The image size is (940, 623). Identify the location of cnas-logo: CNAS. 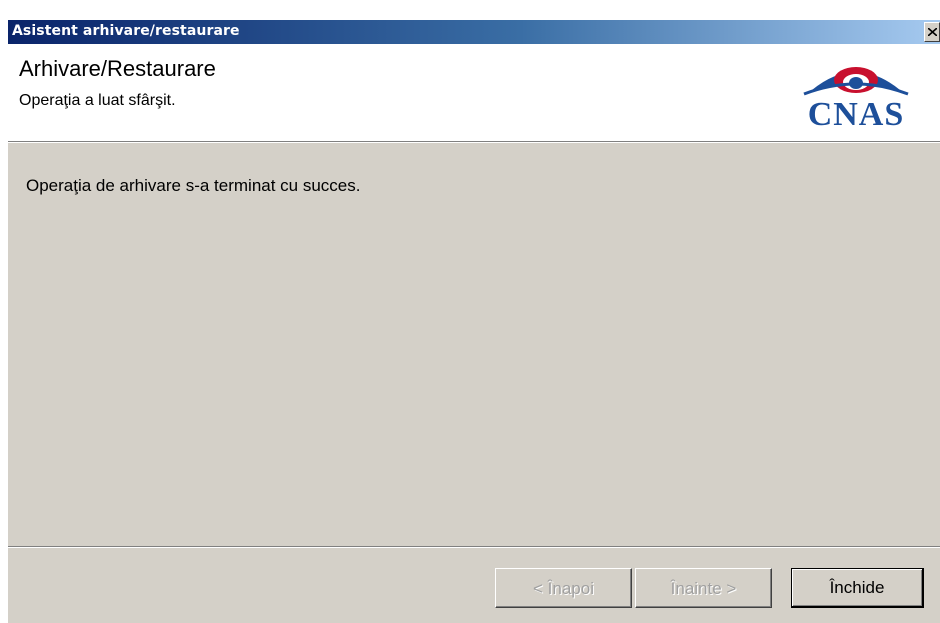
(856, 99).